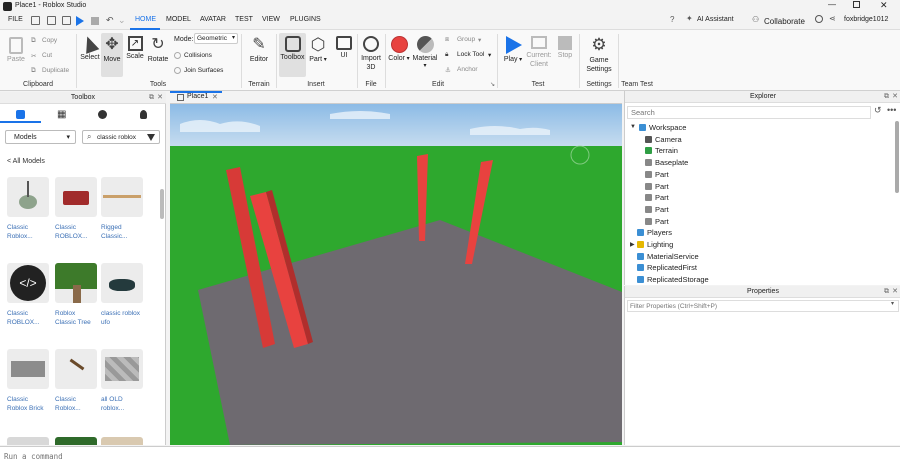  Describe the element at coordinates (599, 55) in the screenshot. I see `game-settings-button: ⚙ Game Settings` at that location.